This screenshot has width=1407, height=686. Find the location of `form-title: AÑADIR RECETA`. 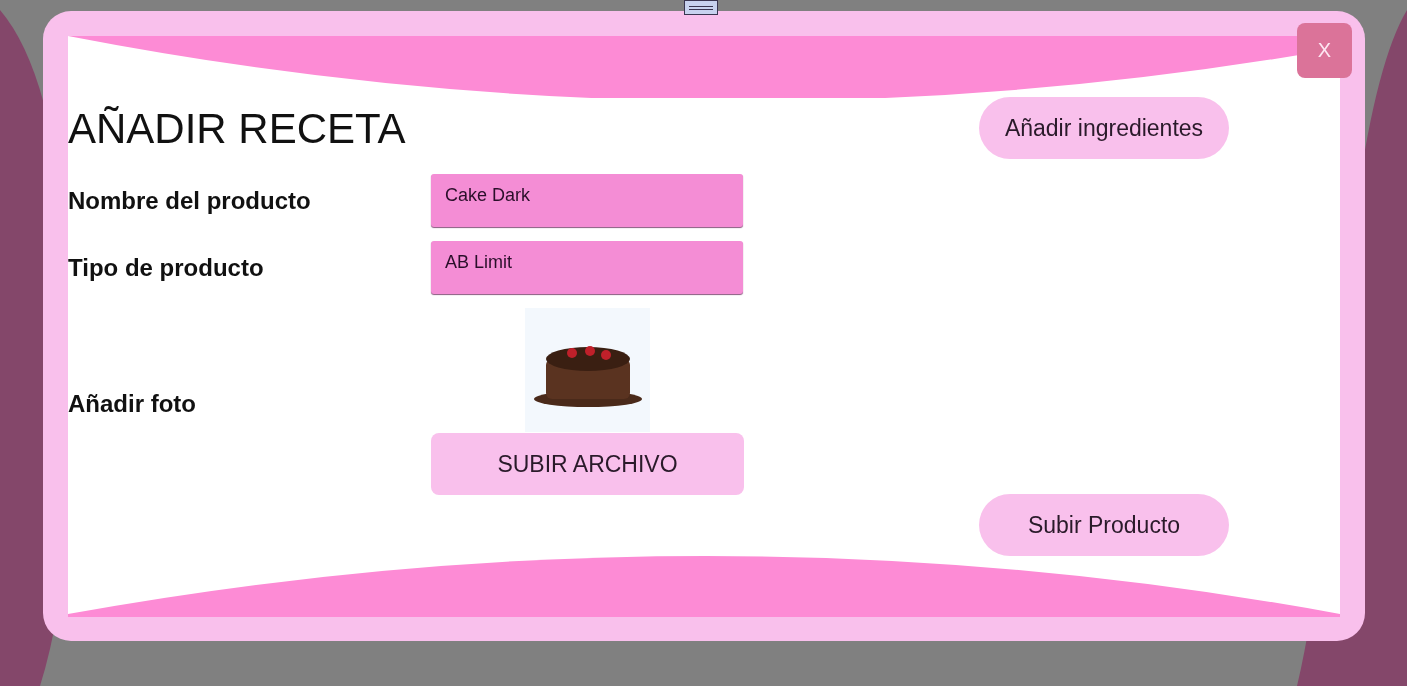

form-title: AÑADIR RECETA is located at coordinates (237, 129).